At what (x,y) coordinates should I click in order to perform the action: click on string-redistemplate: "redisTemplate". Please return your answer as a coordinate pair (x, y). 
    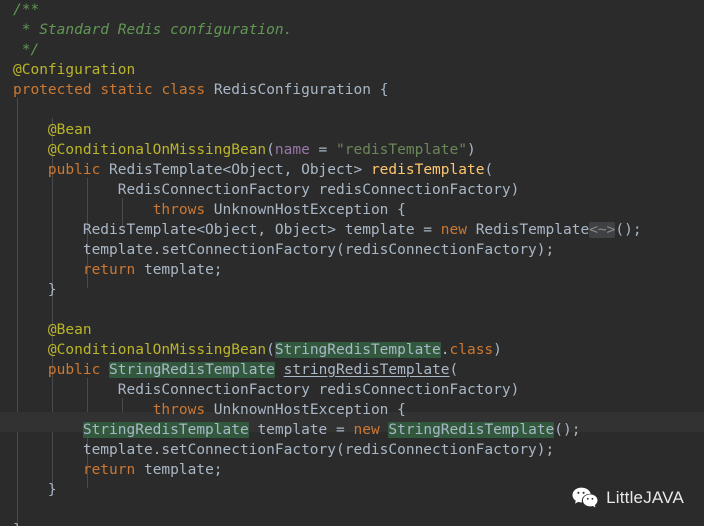
    Looking at the image, I should click on (401, 150).